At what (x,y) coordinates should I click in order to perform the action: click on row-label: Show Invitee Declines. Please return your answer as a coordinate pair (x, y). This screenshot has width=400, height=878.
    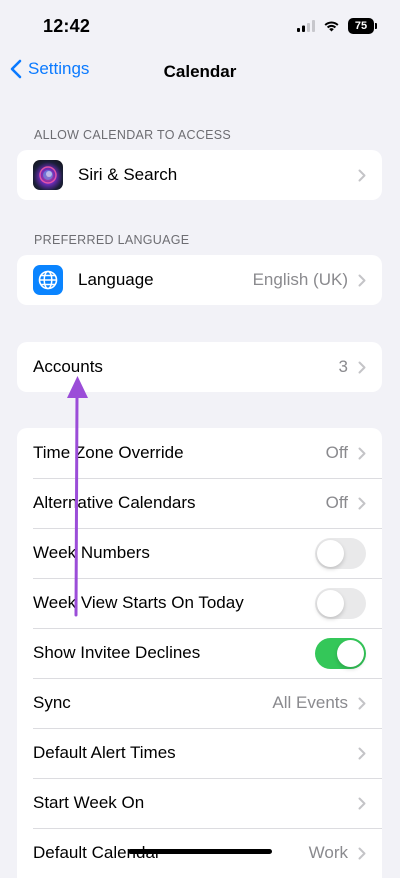
    Looking at the image, I should click on (117, 652).